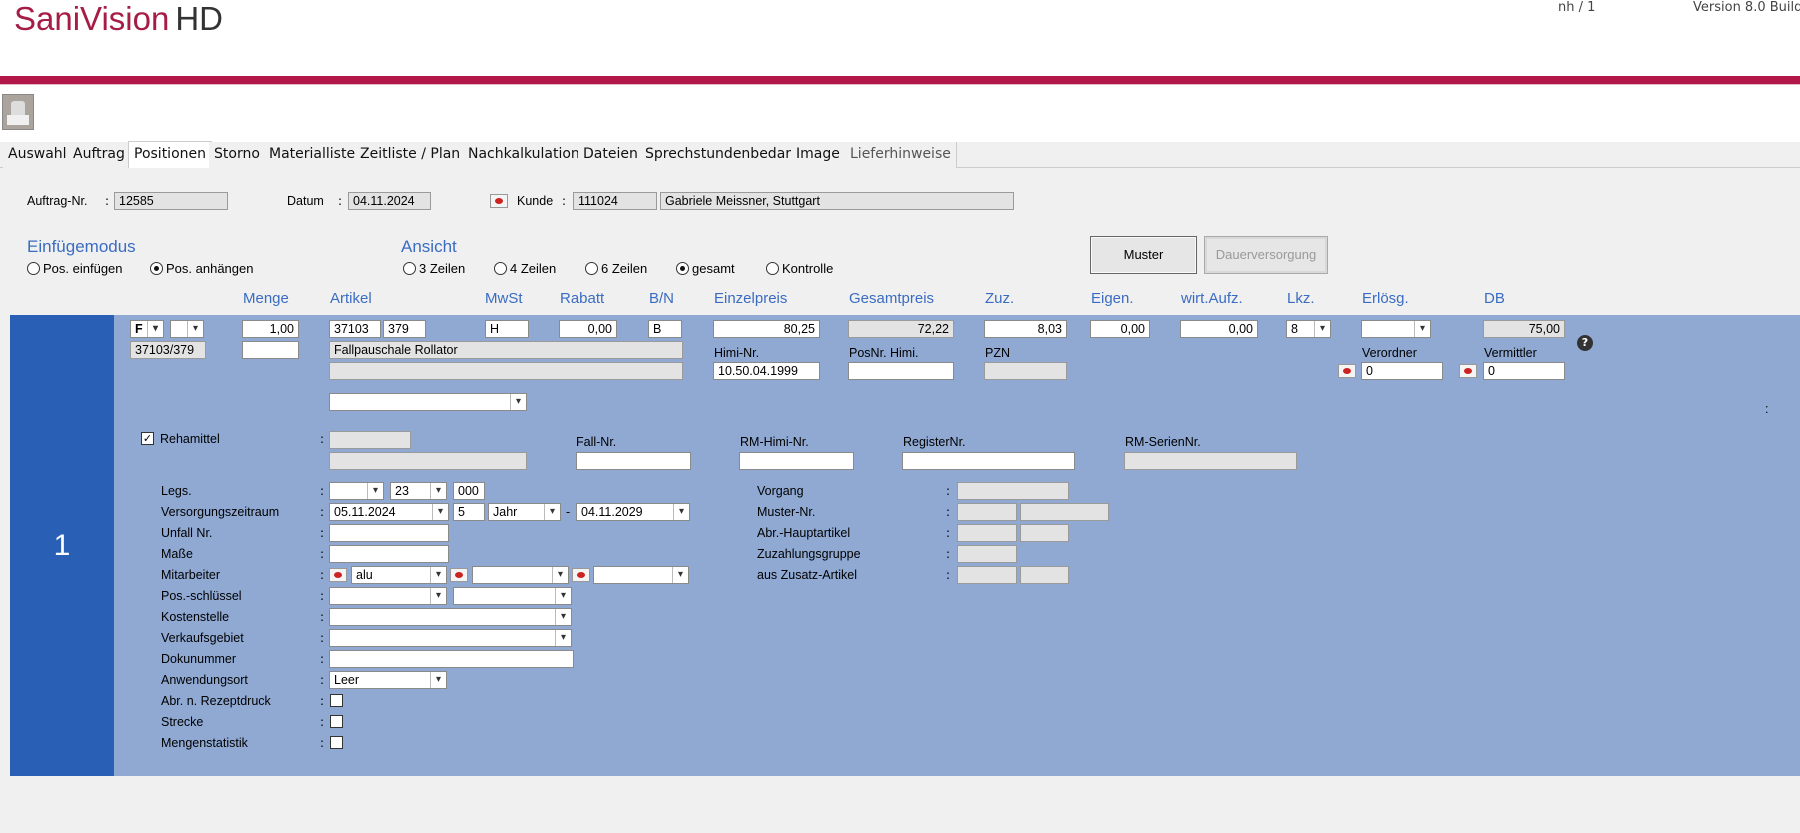  What do you see at coordinates (322, 596) in the screenshot?
I see `colon: :` at bounding box center [322, 596].